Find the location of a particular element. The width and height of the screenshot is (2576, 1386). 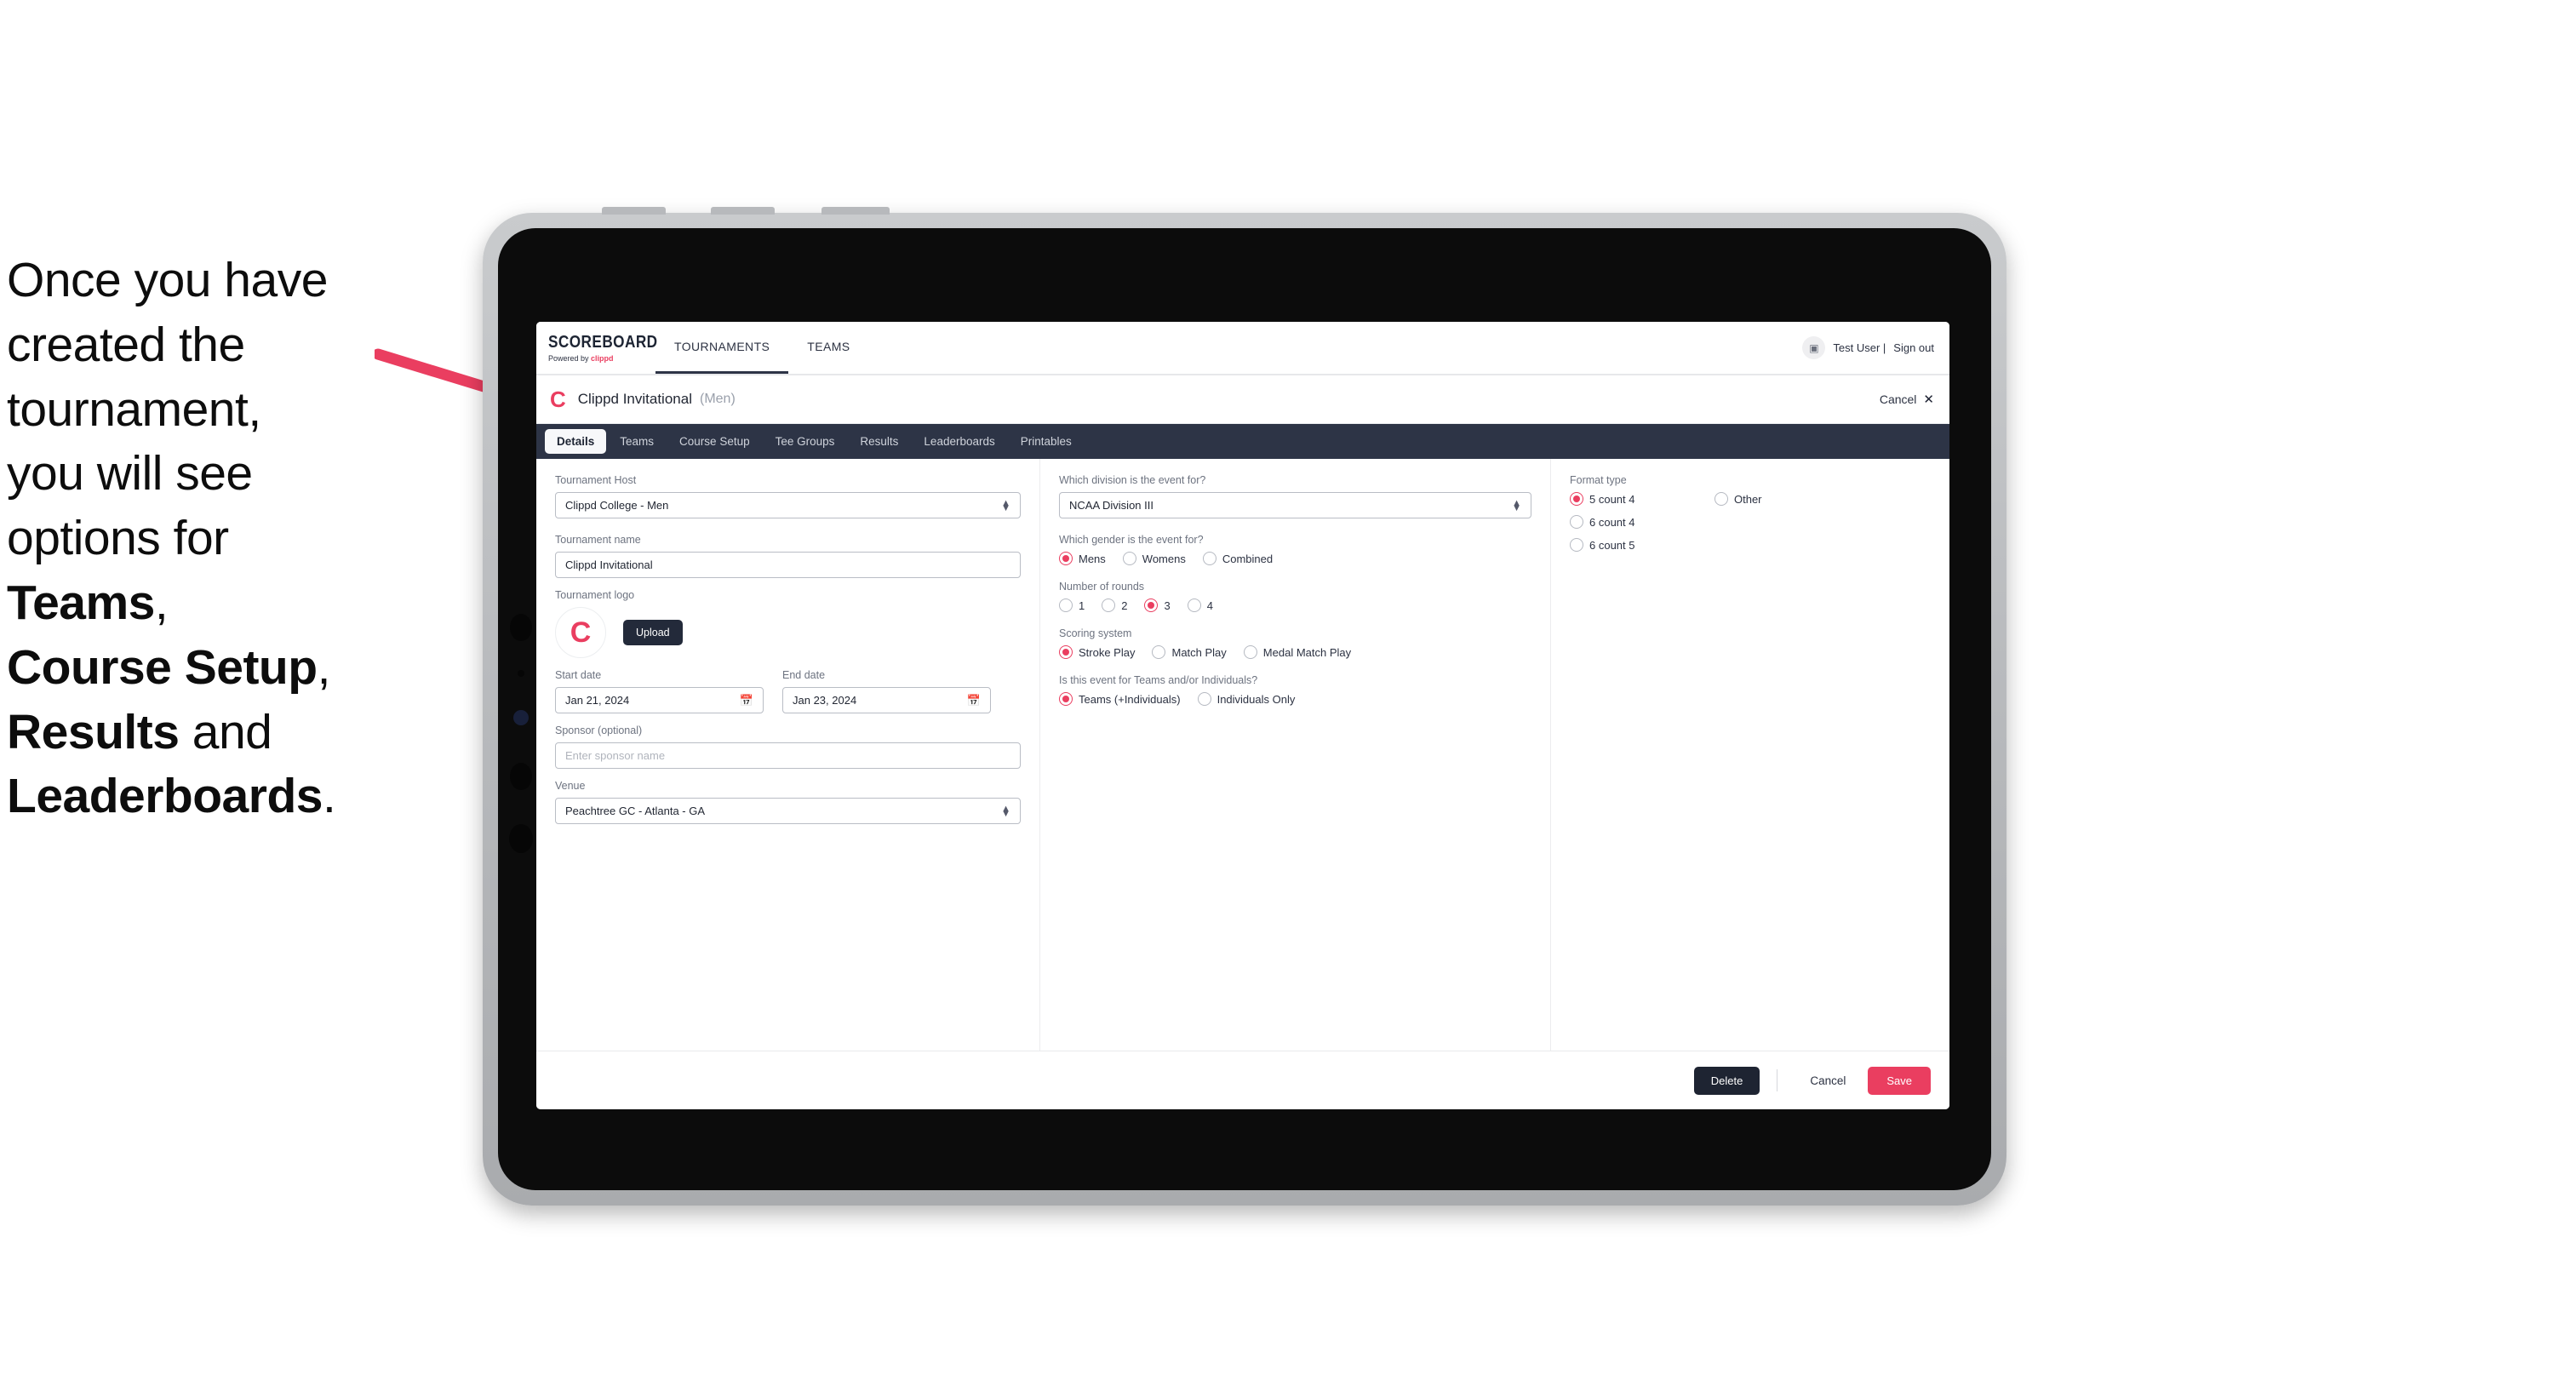

venue-select: Peachtree GC - Atlanta - GA ▲ ▼ is located at coordinates (788, 811).